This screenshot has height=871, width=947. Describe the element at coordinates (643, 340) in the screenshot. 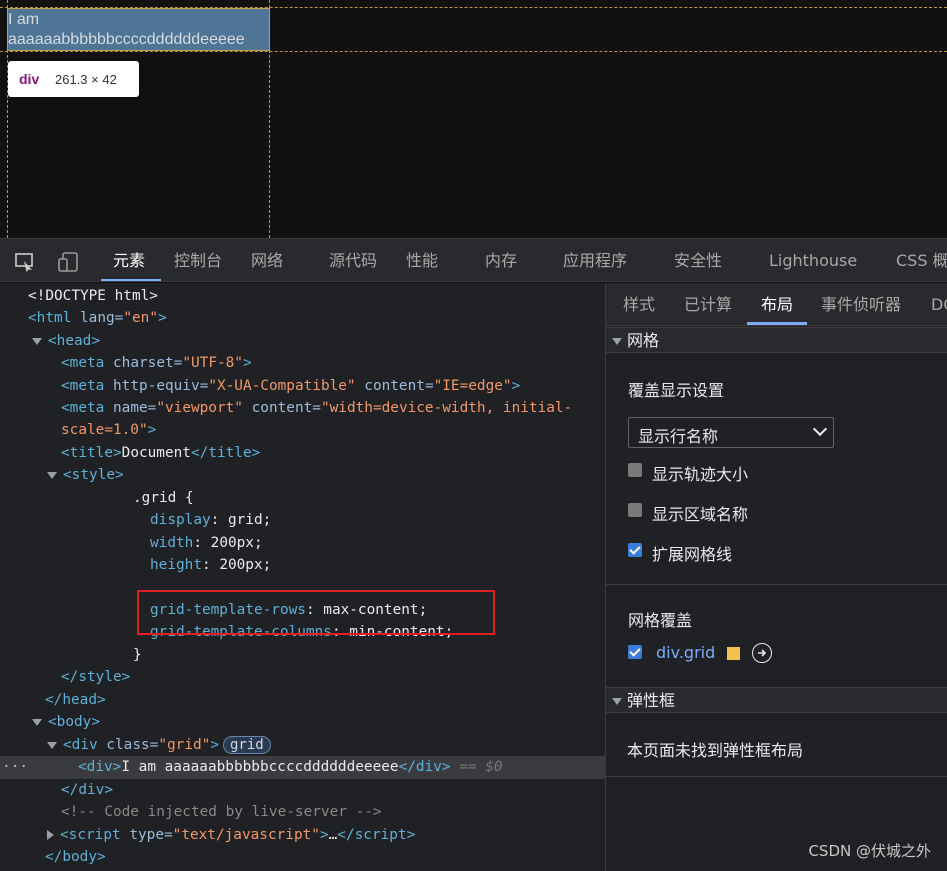

I see `grid-section-title: 网格` at that location.